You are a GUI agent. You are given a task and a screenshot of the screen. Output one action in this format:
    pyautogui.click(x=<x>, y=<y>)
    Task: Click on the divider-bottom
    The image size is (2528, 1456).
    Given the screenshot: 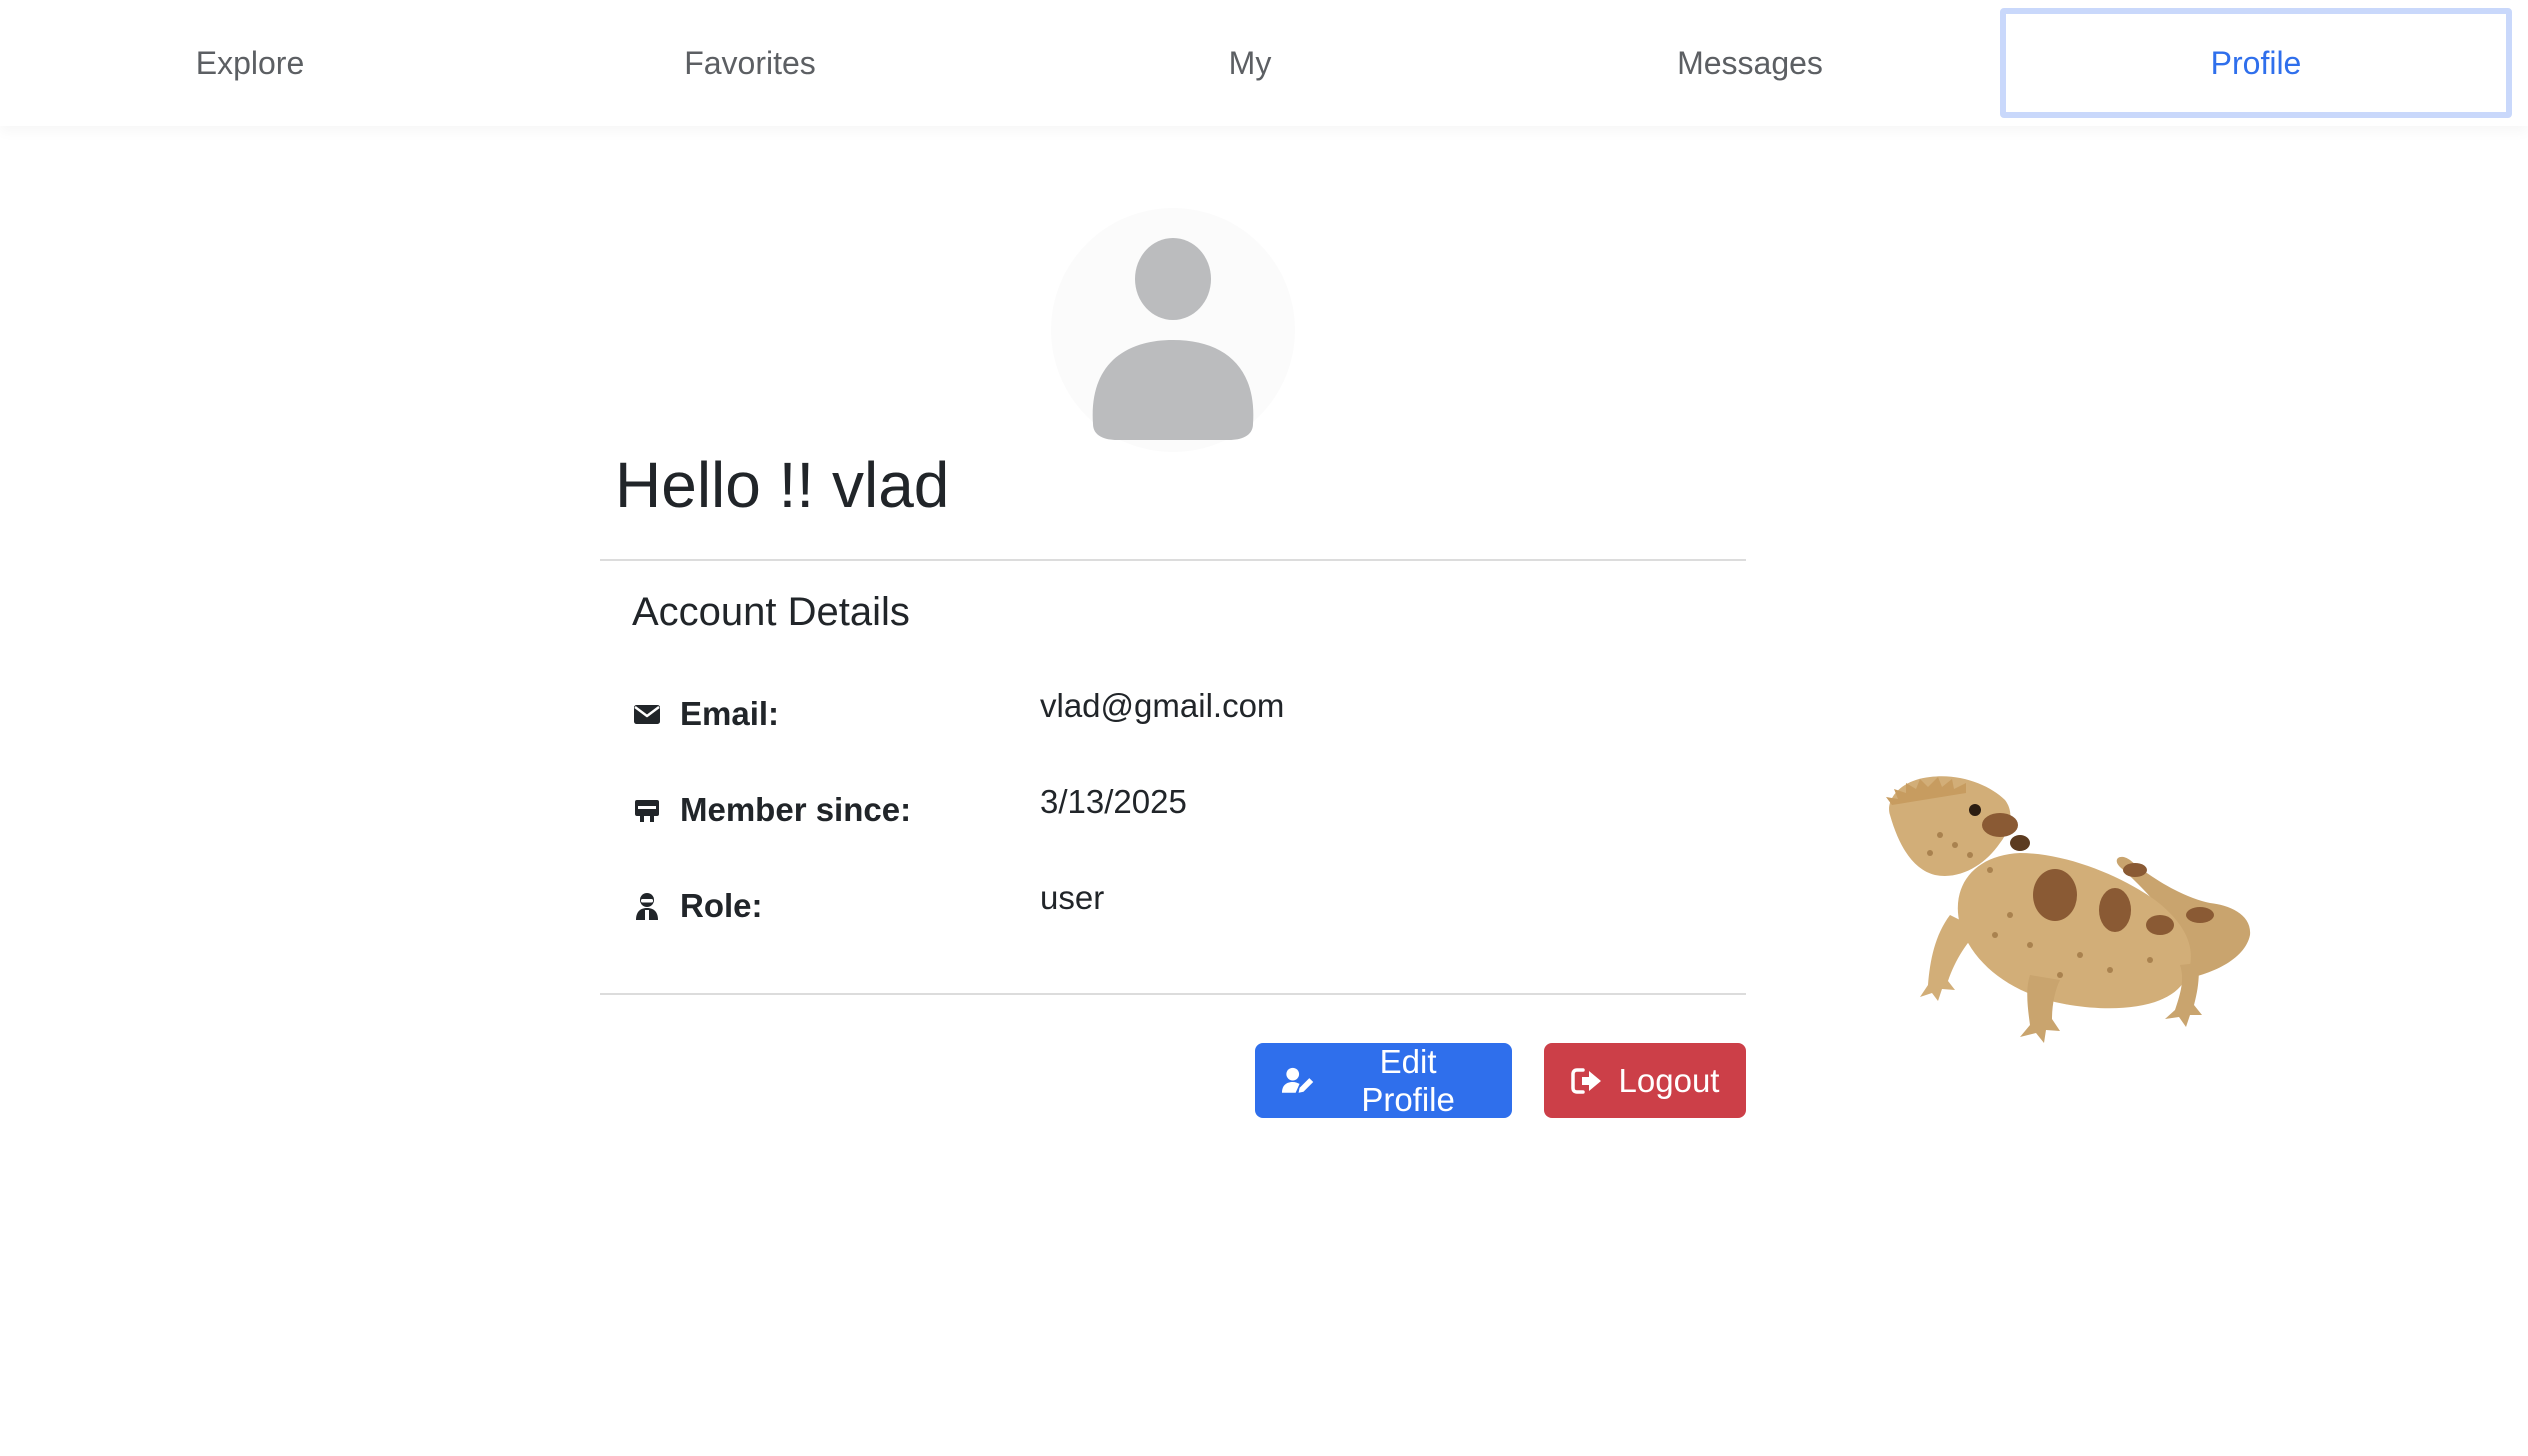 What is the action you would take?
    pyautogui.click(x=1173, y=994)
    